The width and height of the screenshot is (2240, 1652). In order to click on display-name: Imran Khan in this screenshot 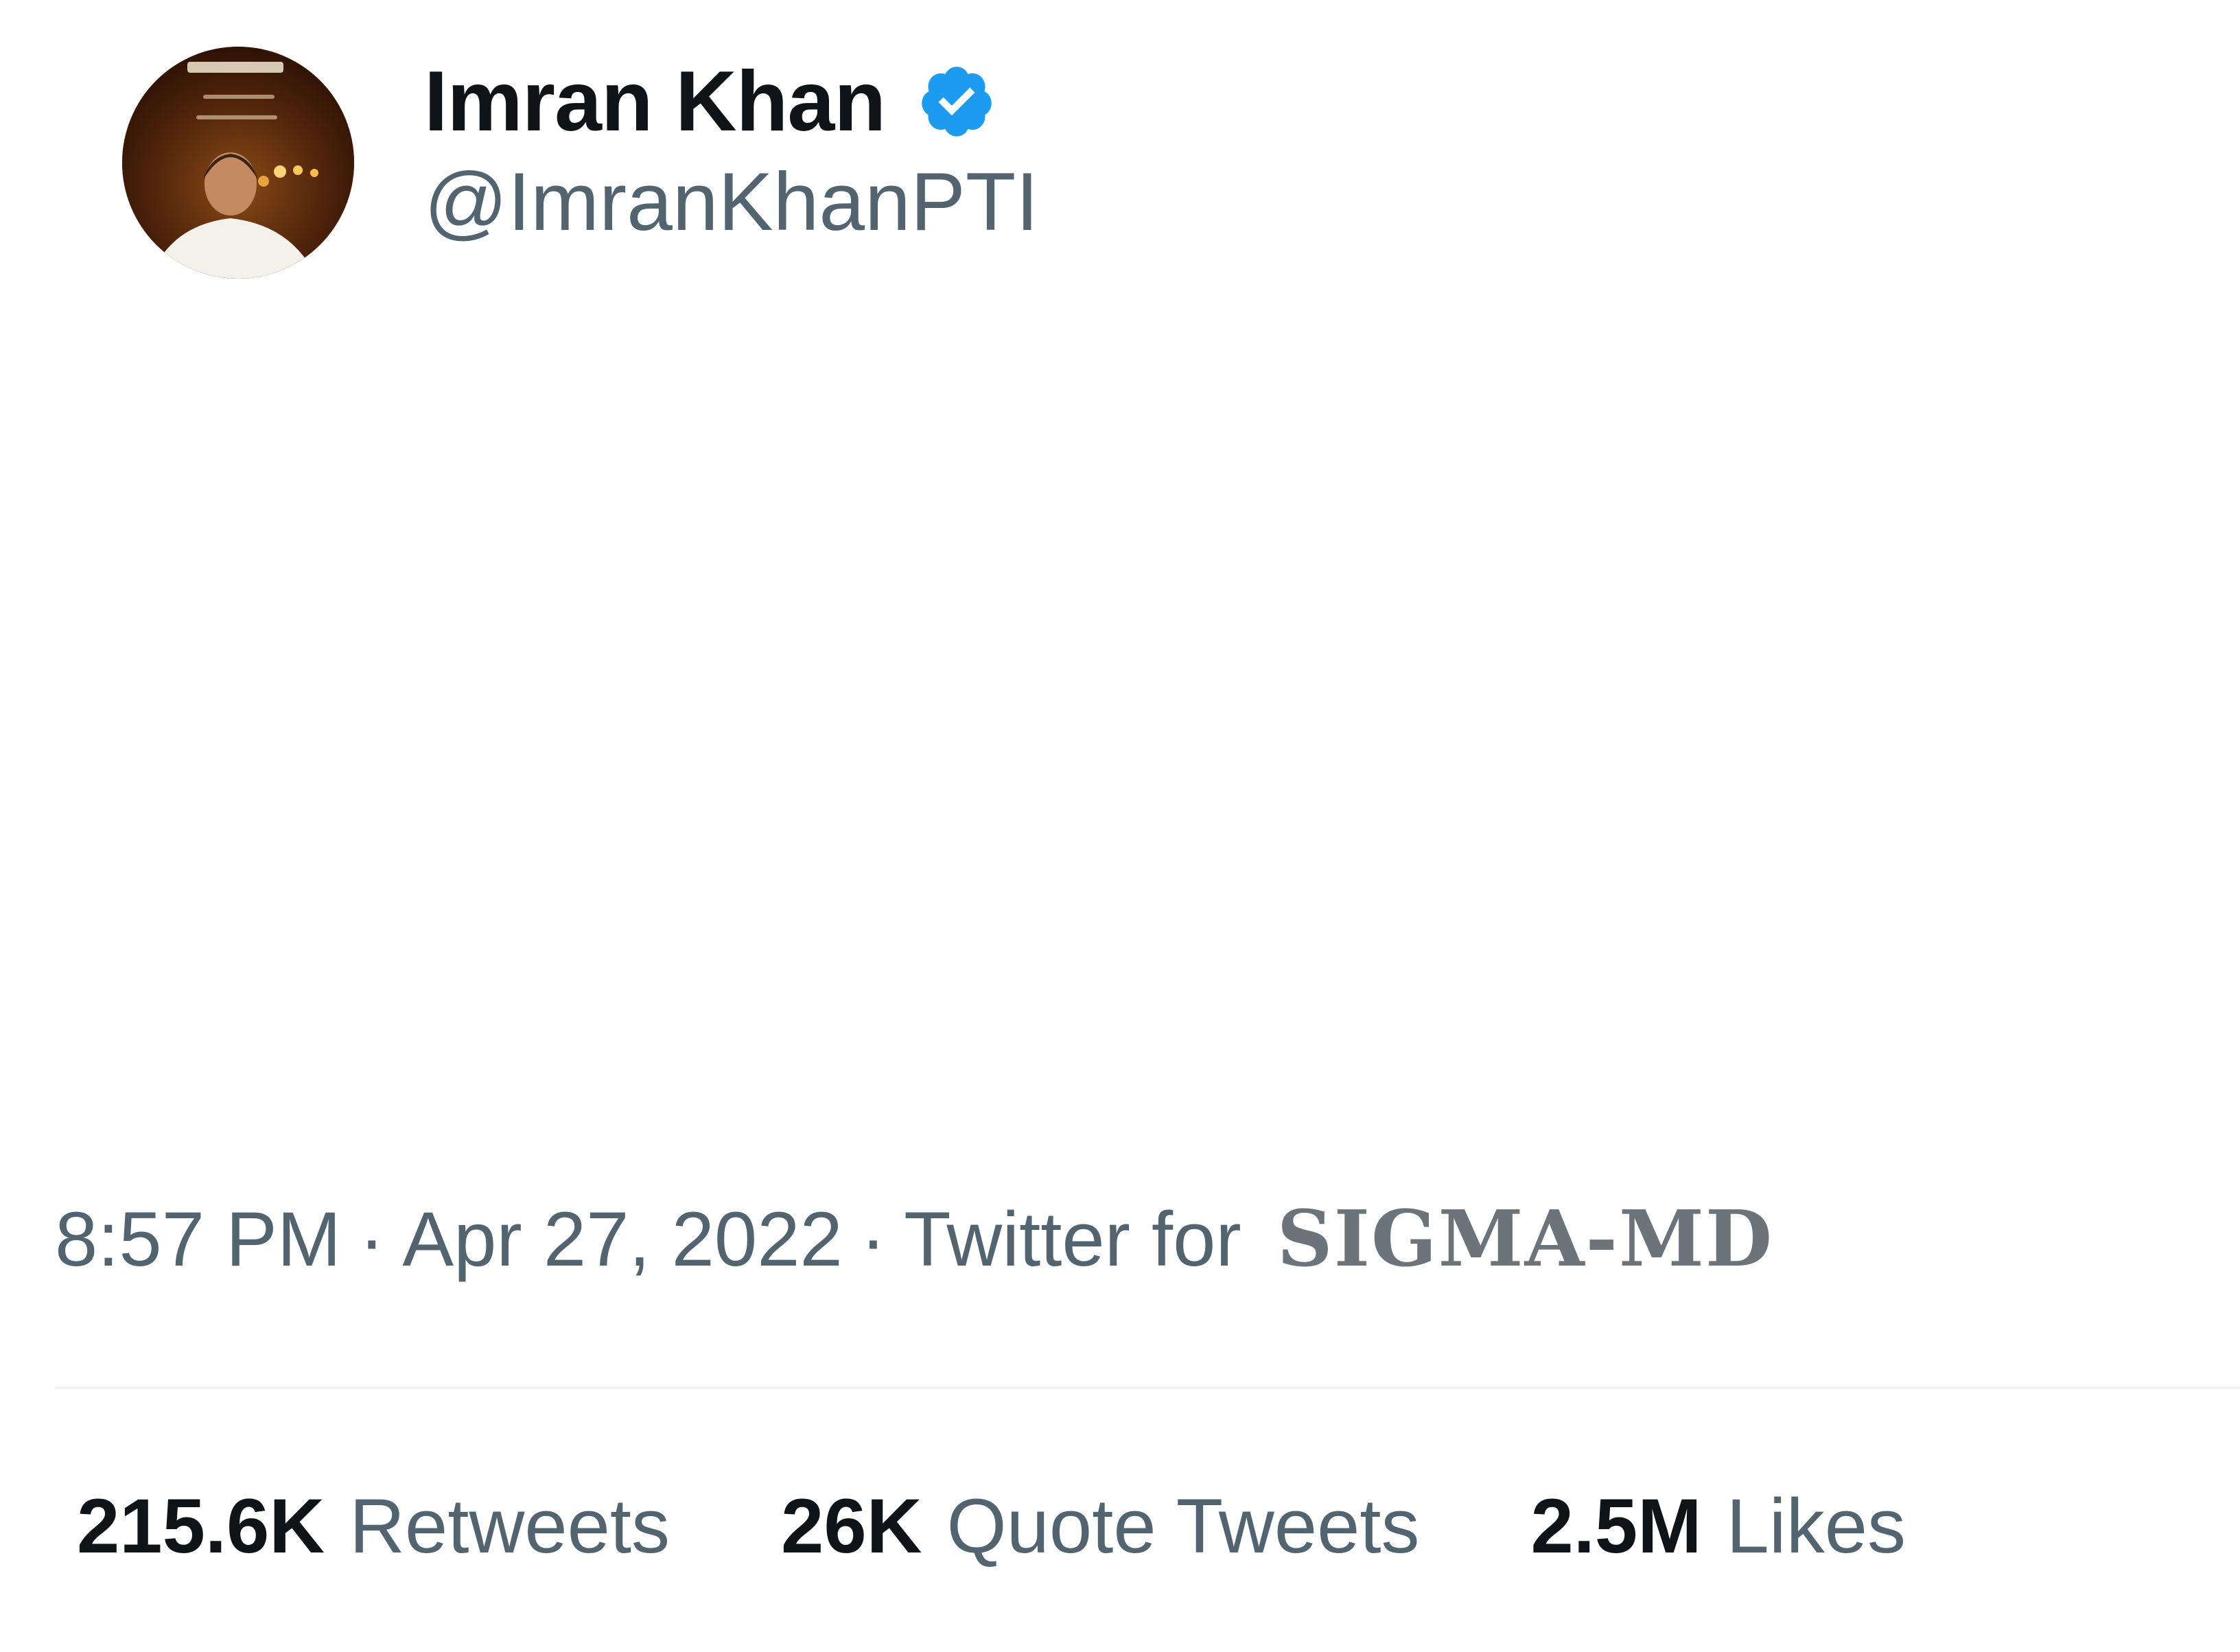, I will do `click(655, 101)`.